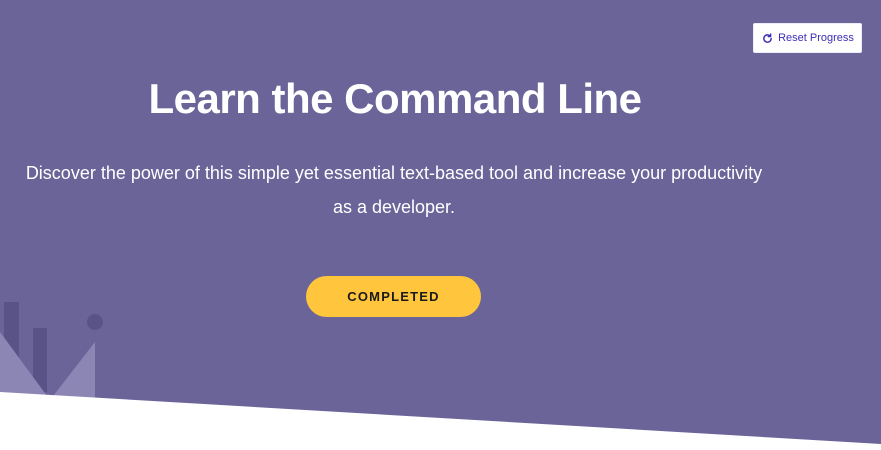  Describe the element at coordinates (440, 421) in the screenshot. I see `wave-divider` at that location.